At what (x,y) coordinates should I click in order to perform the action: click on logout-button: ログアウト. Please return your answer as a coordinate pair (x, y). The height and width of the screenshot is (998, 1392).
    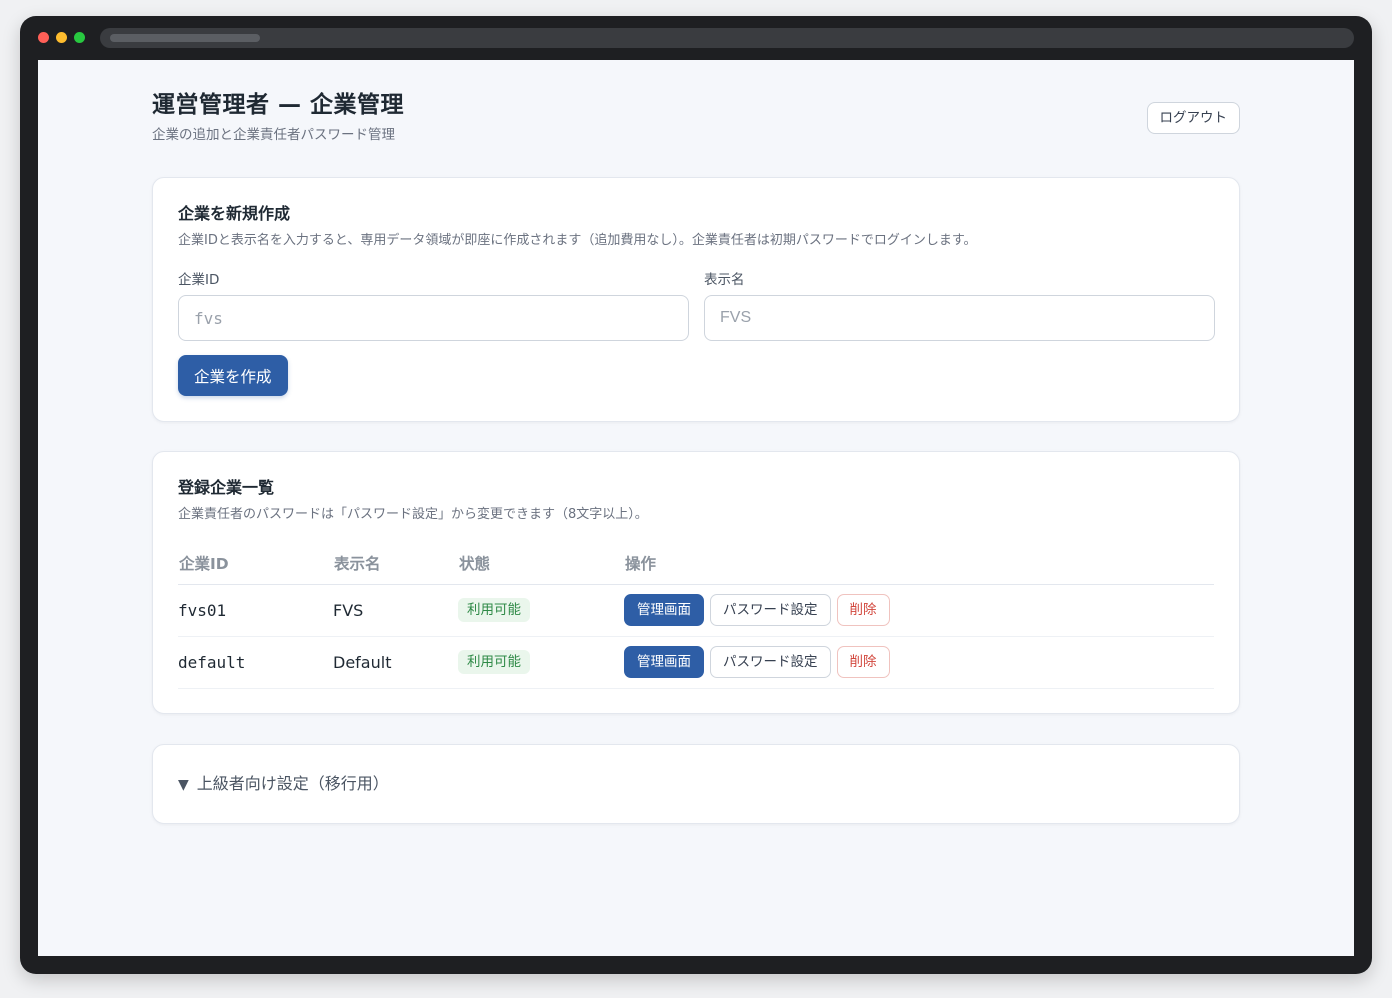
    Looking at the image, I should click on (1193, 118).